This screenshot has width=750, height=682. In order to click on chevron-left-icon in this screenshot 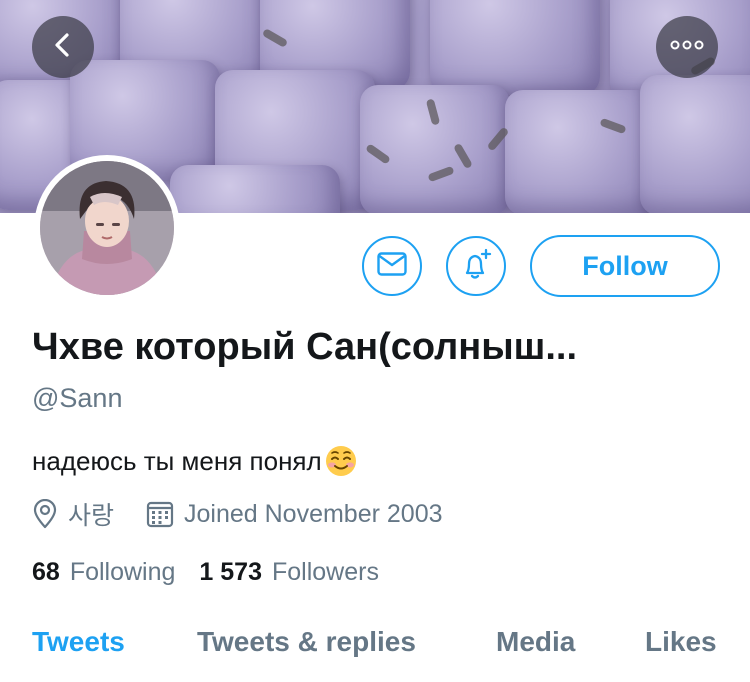, I will do `click(63, 47)`.